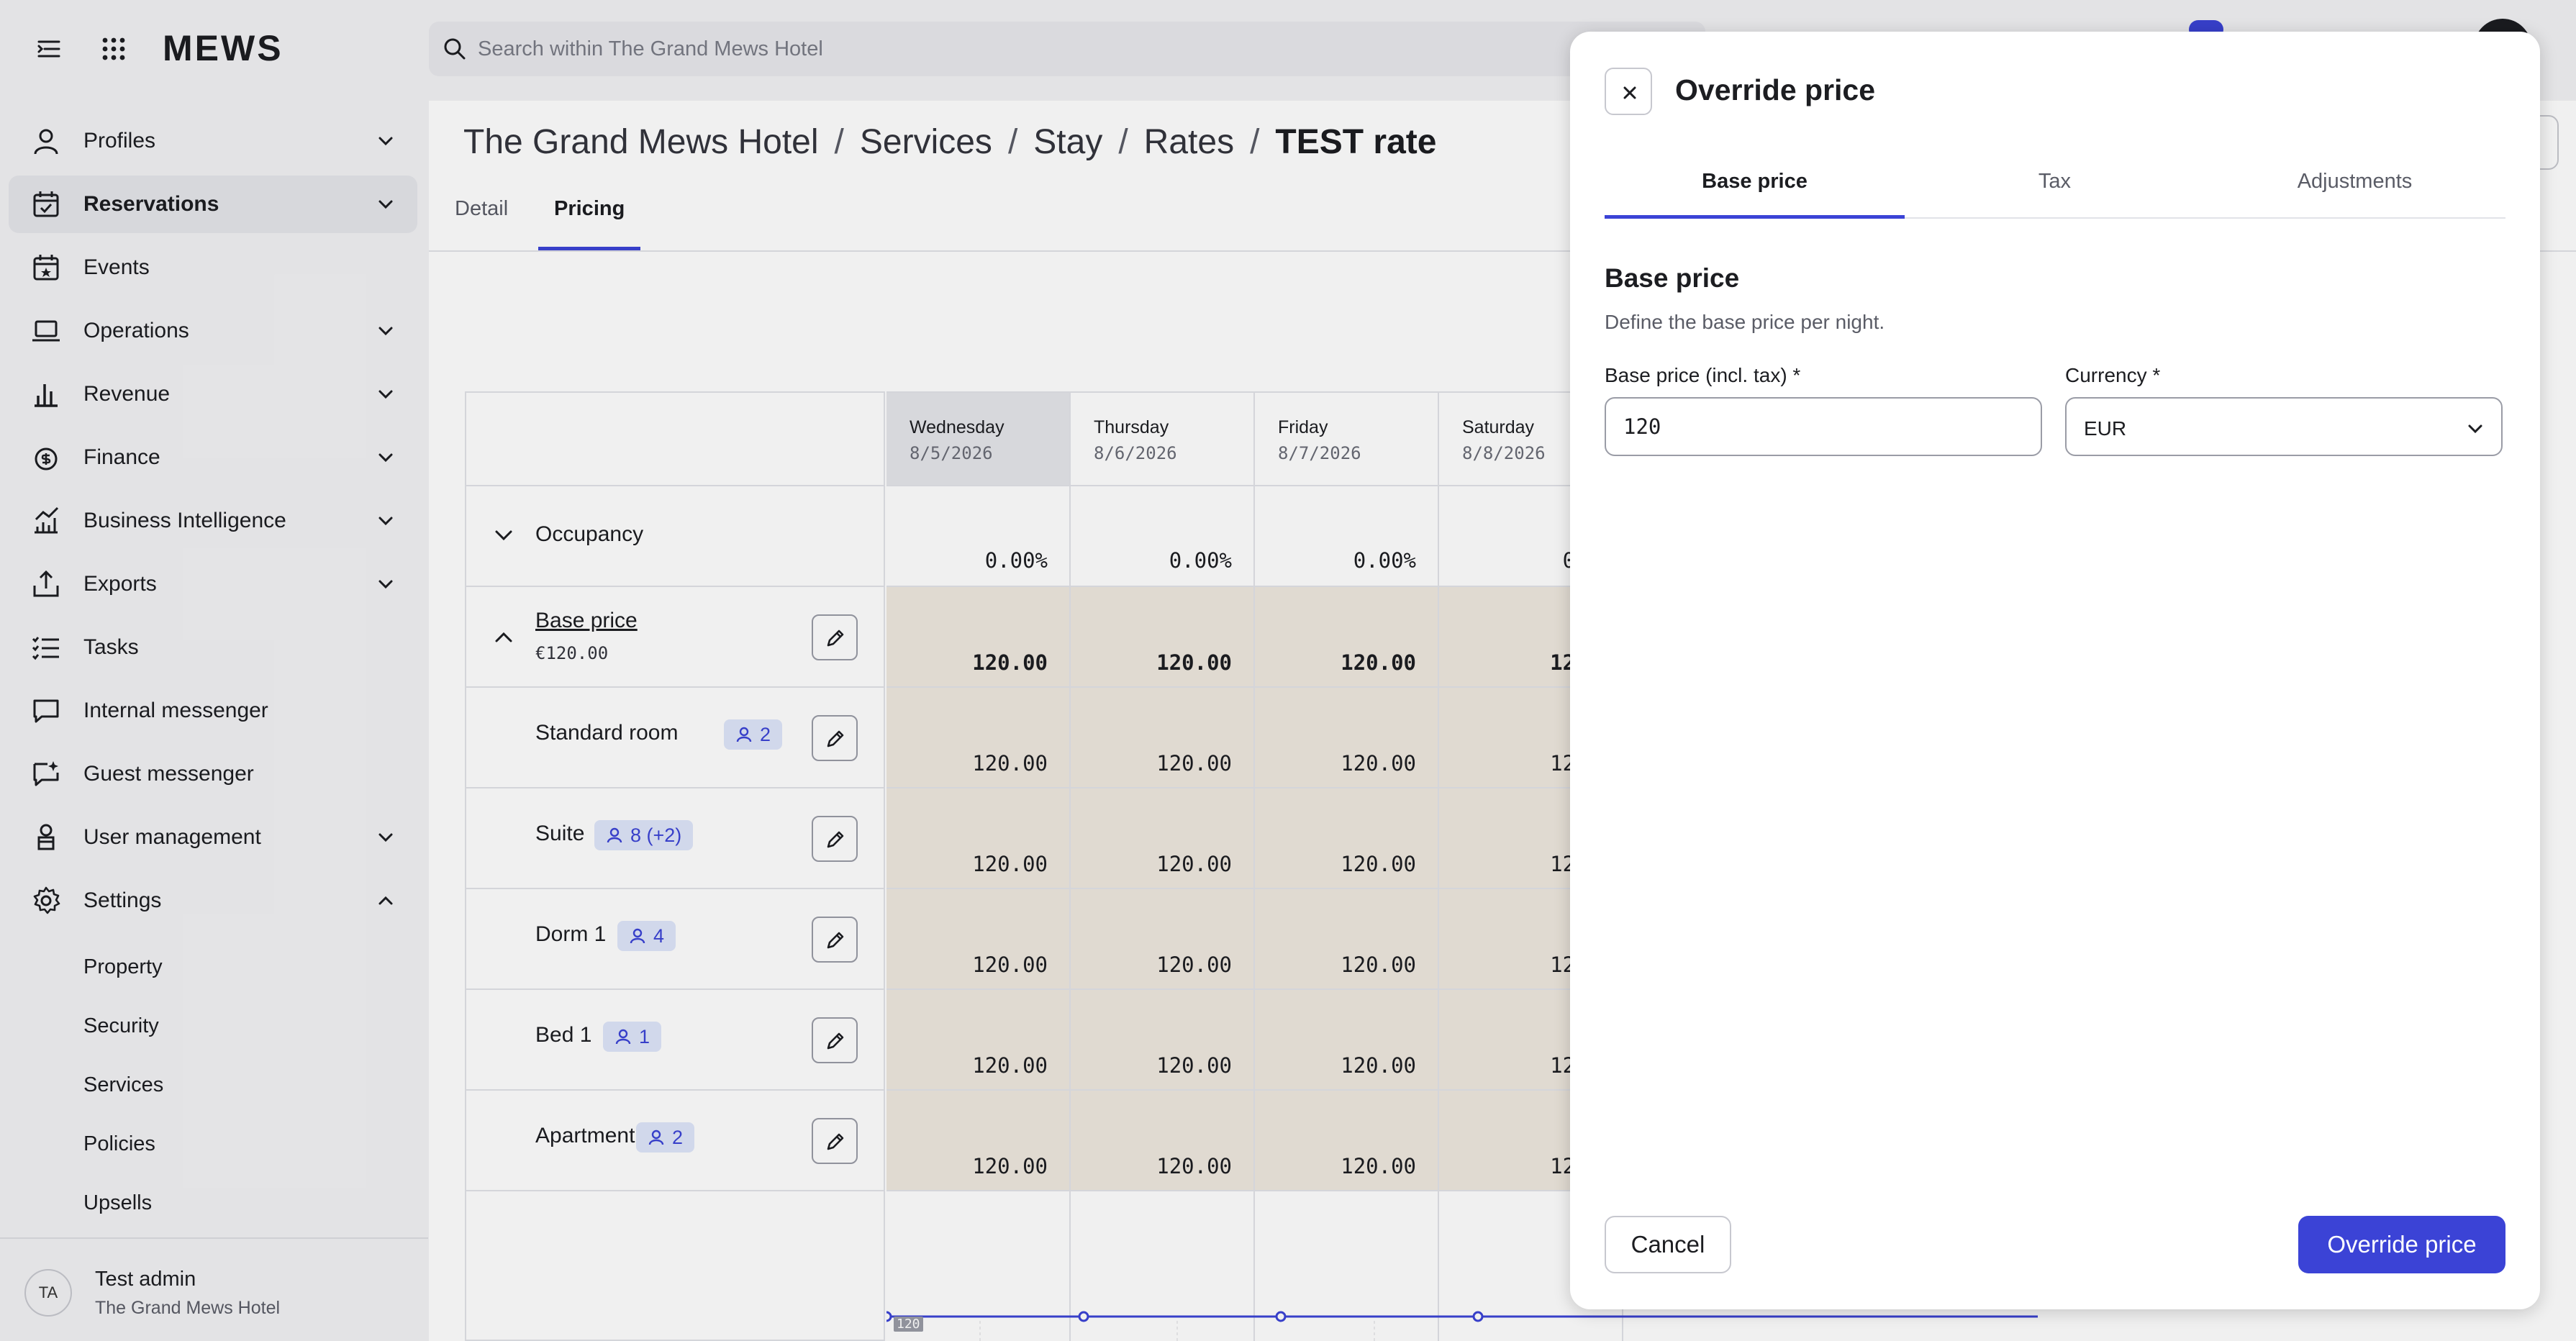 The height and width of the screenshot is (1341, 2576). What do you see at coordinates (2401, 1244) in the screenshot?
I see `override-price-button: Override price` at bounding box center [2401, 1244].